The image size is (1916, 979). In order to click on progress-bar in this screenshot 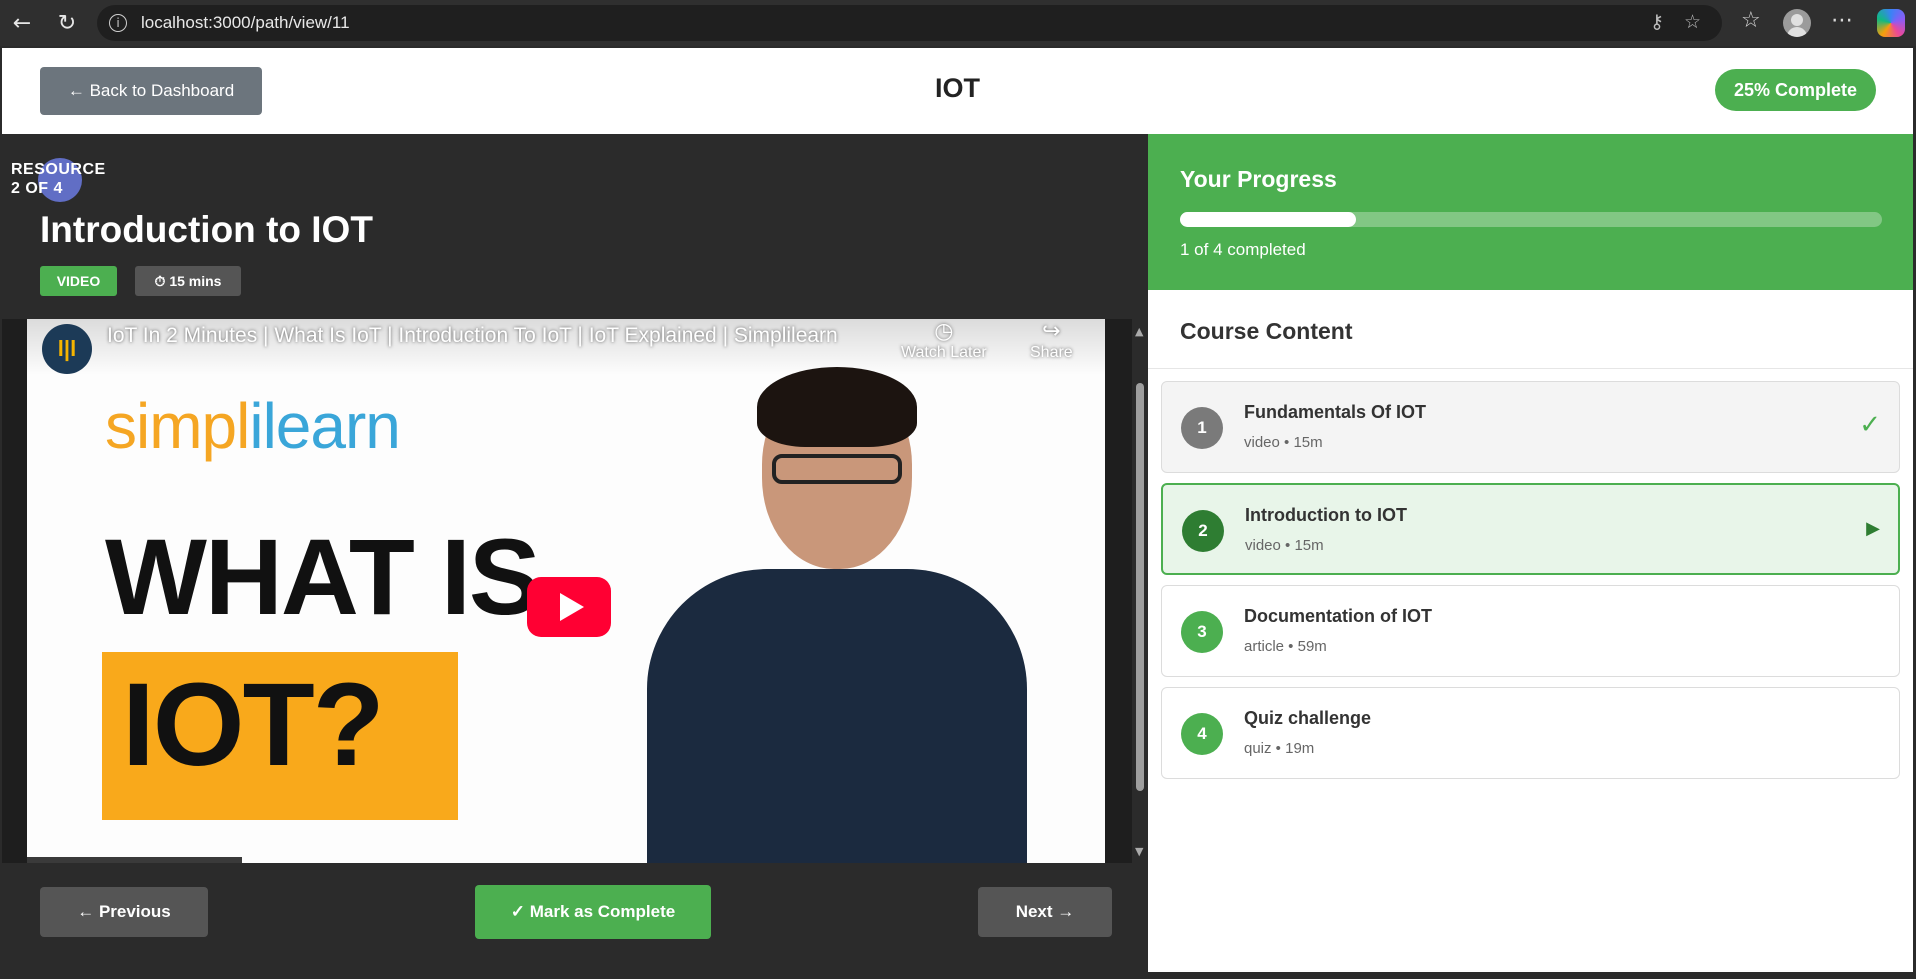, I will do `click(1531, 219)`.